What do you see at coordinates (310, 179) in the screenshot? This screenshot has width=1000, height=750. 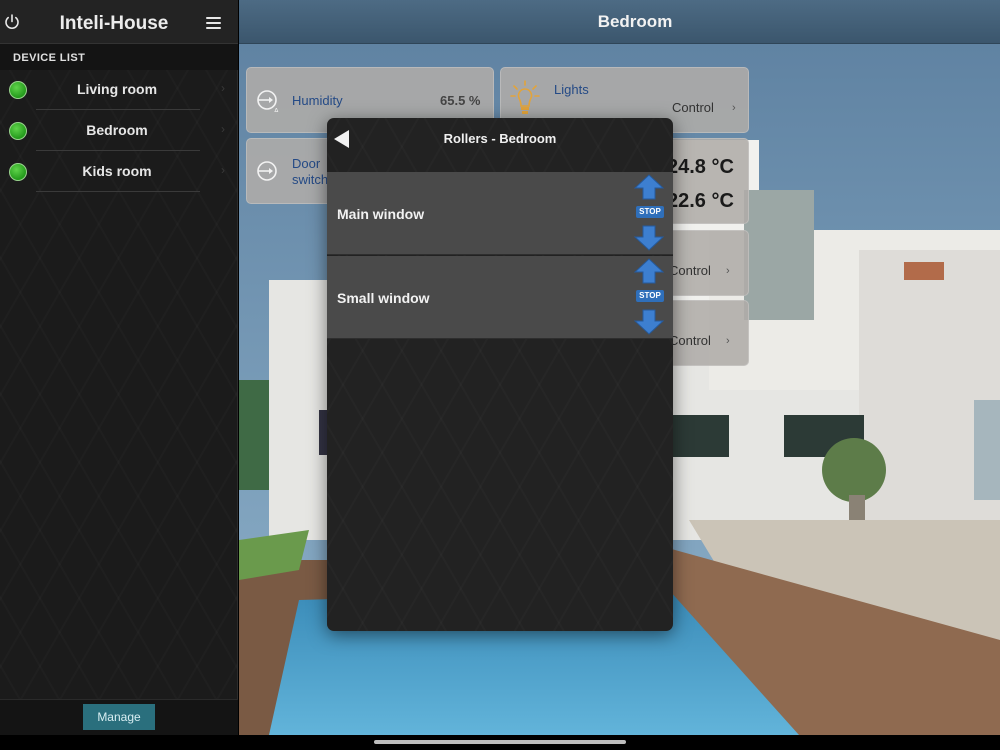 I see `switch-label: switch` at bounding box center [310, 179].